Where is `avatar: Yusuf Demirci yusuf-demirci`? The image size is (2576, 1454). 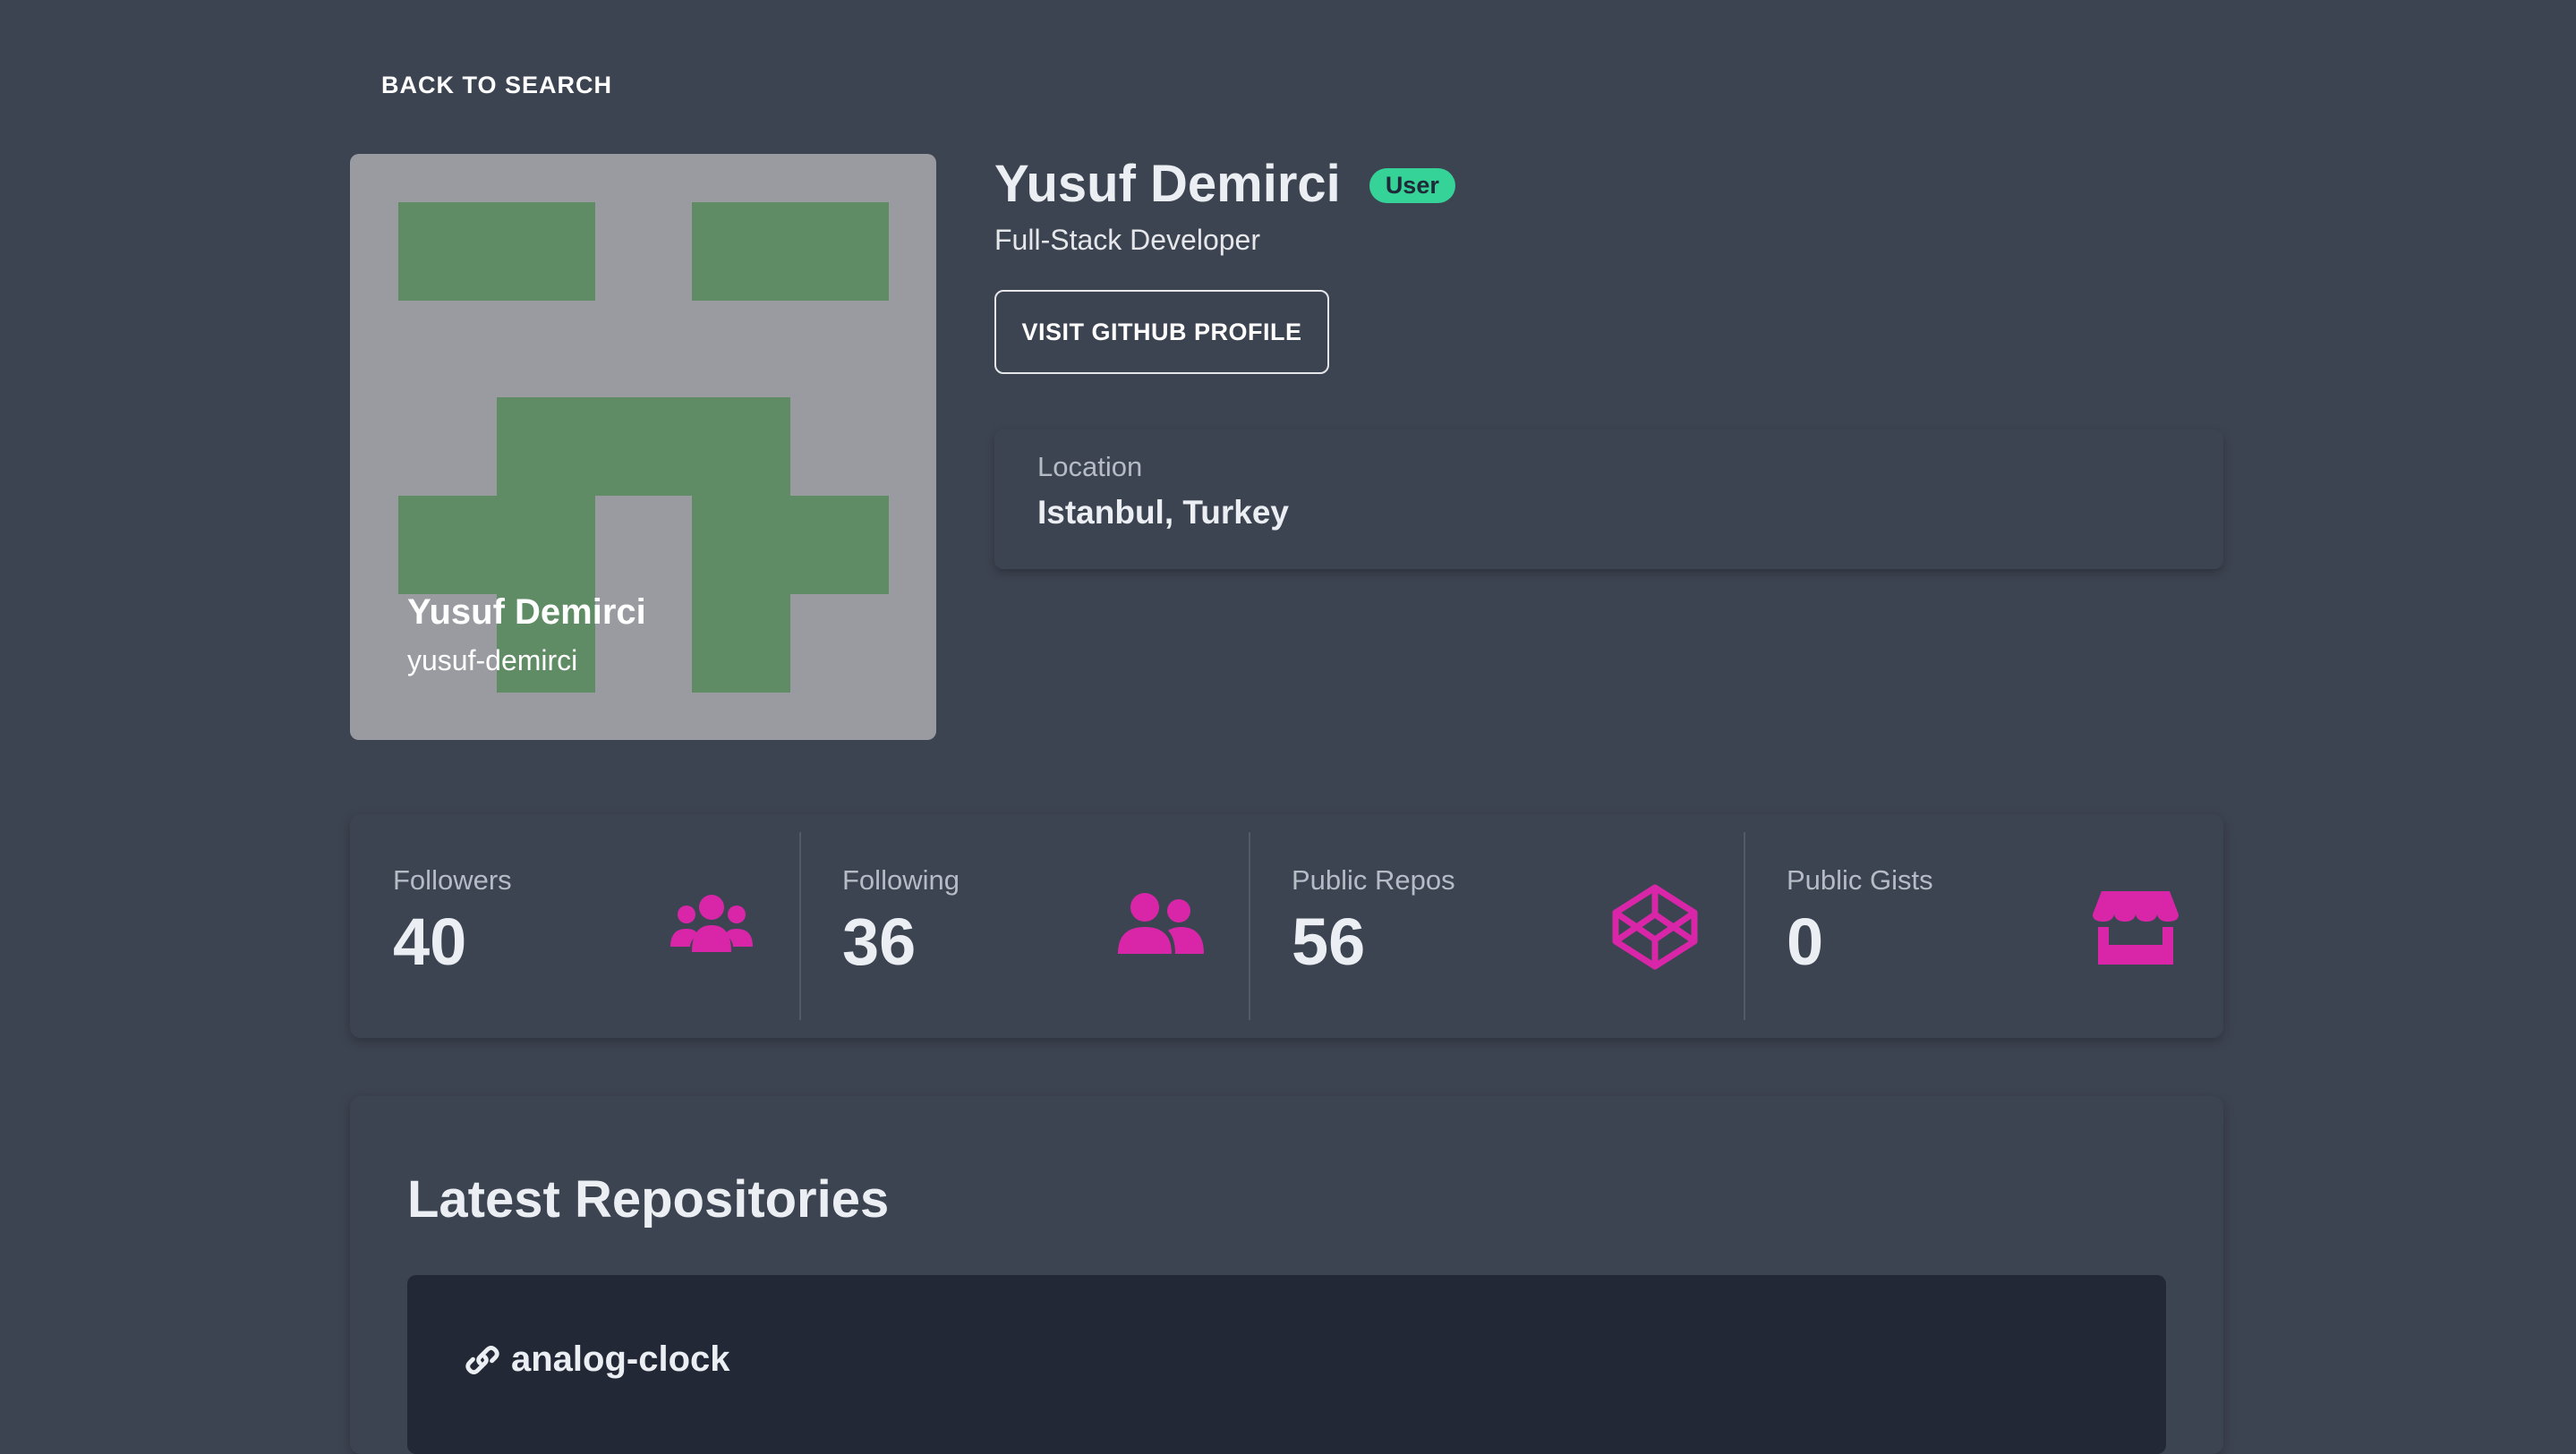 avatar: Yusuf Demirci yusuf-demirci is located at coordinates (643, 447).